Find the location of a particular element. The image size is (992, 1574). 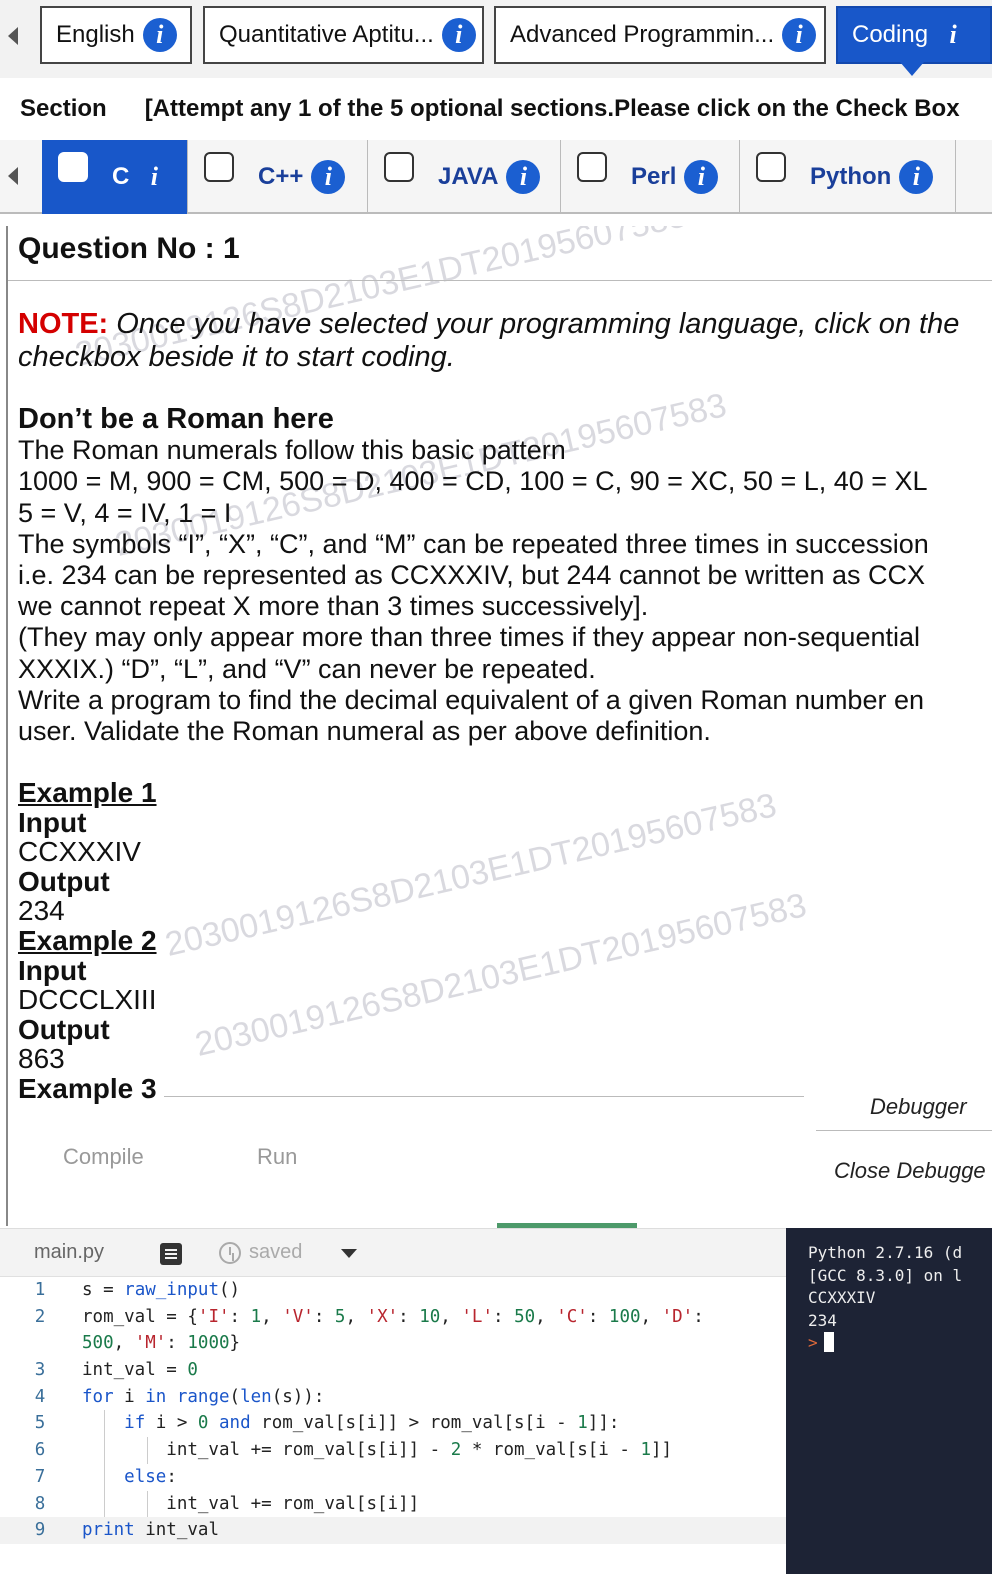

example-output-label: Output is located at coordinates (64, 1029).